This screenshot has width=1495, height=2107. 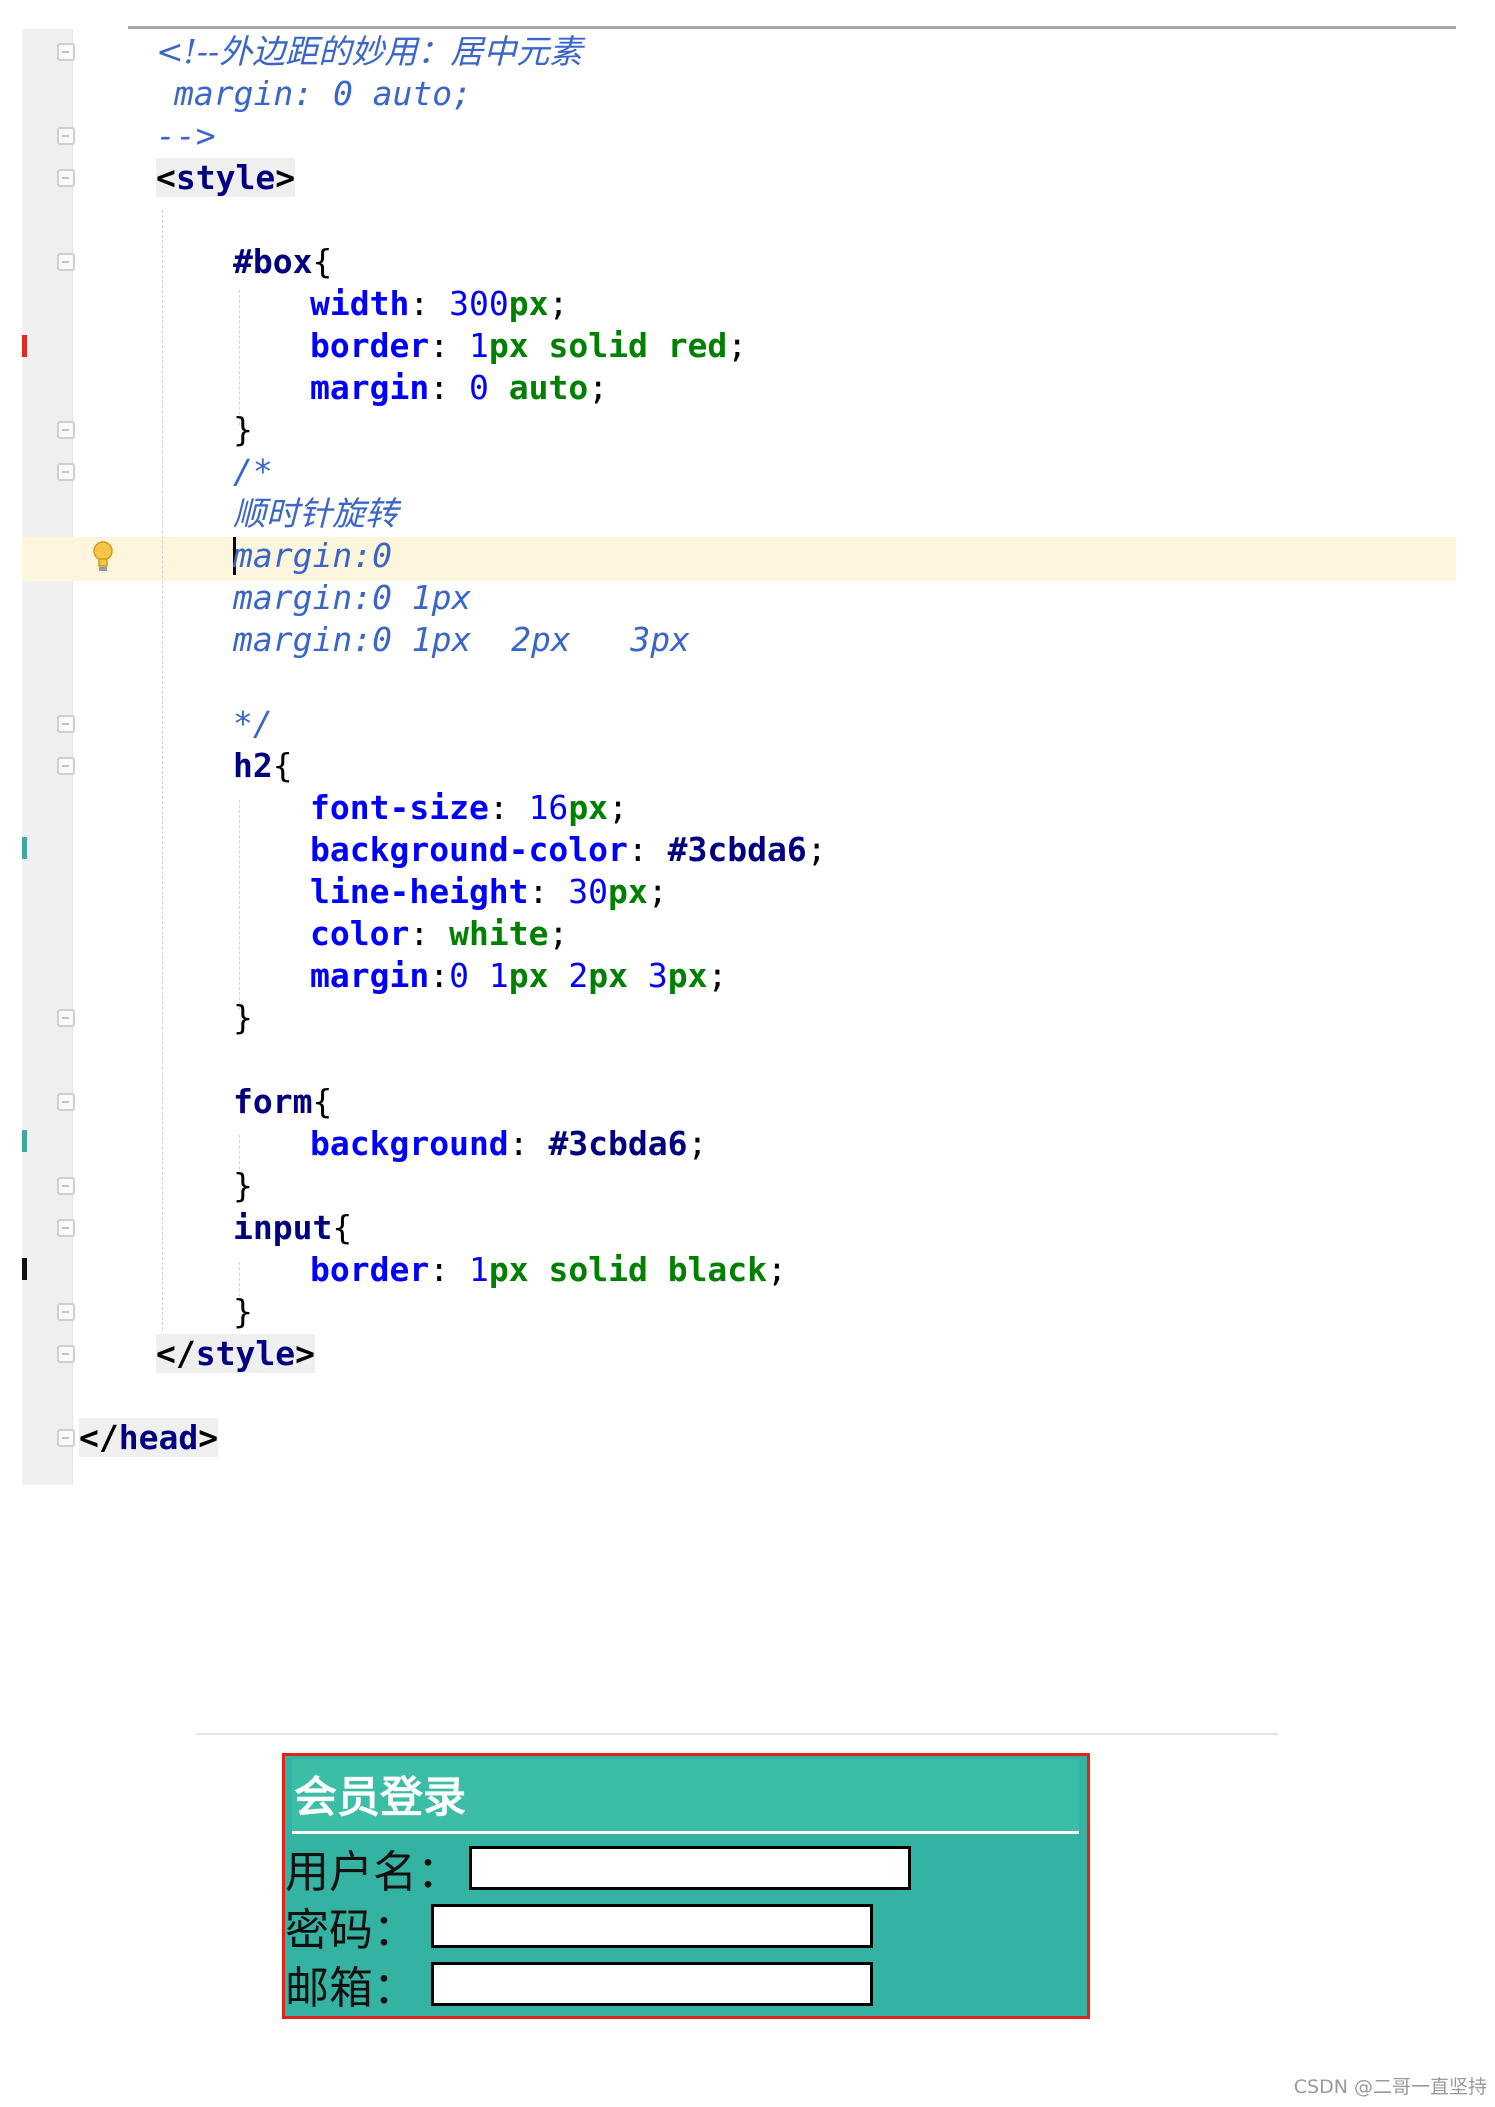 What do you see at coordinates (103, 557) in the screenshot?
I see `lightbulb-icon` at bounding box center [103, 557].